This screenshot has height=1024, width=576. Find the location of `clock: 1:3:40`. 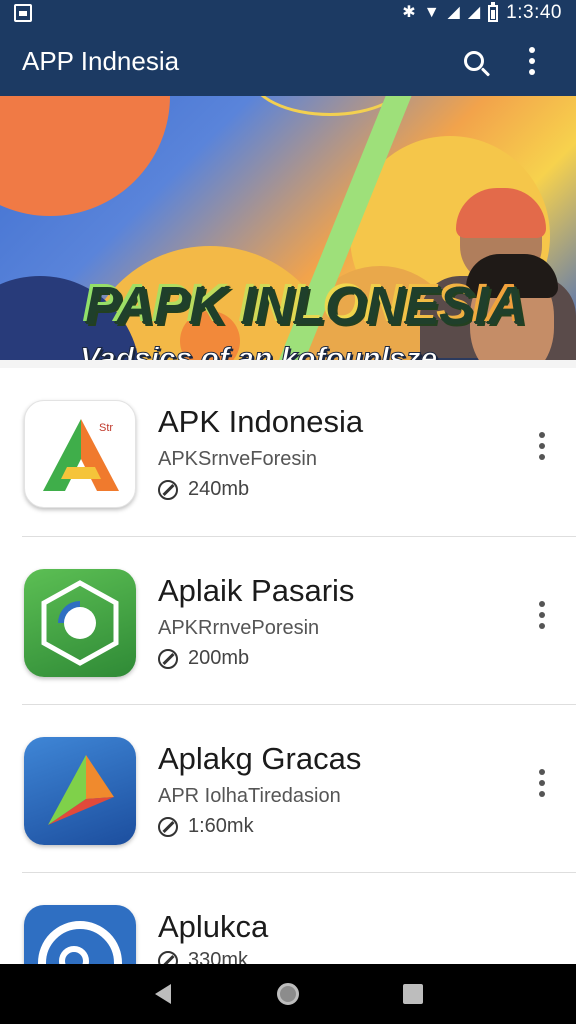

clock: 1:3:40 is located at coordinates (534, 12).